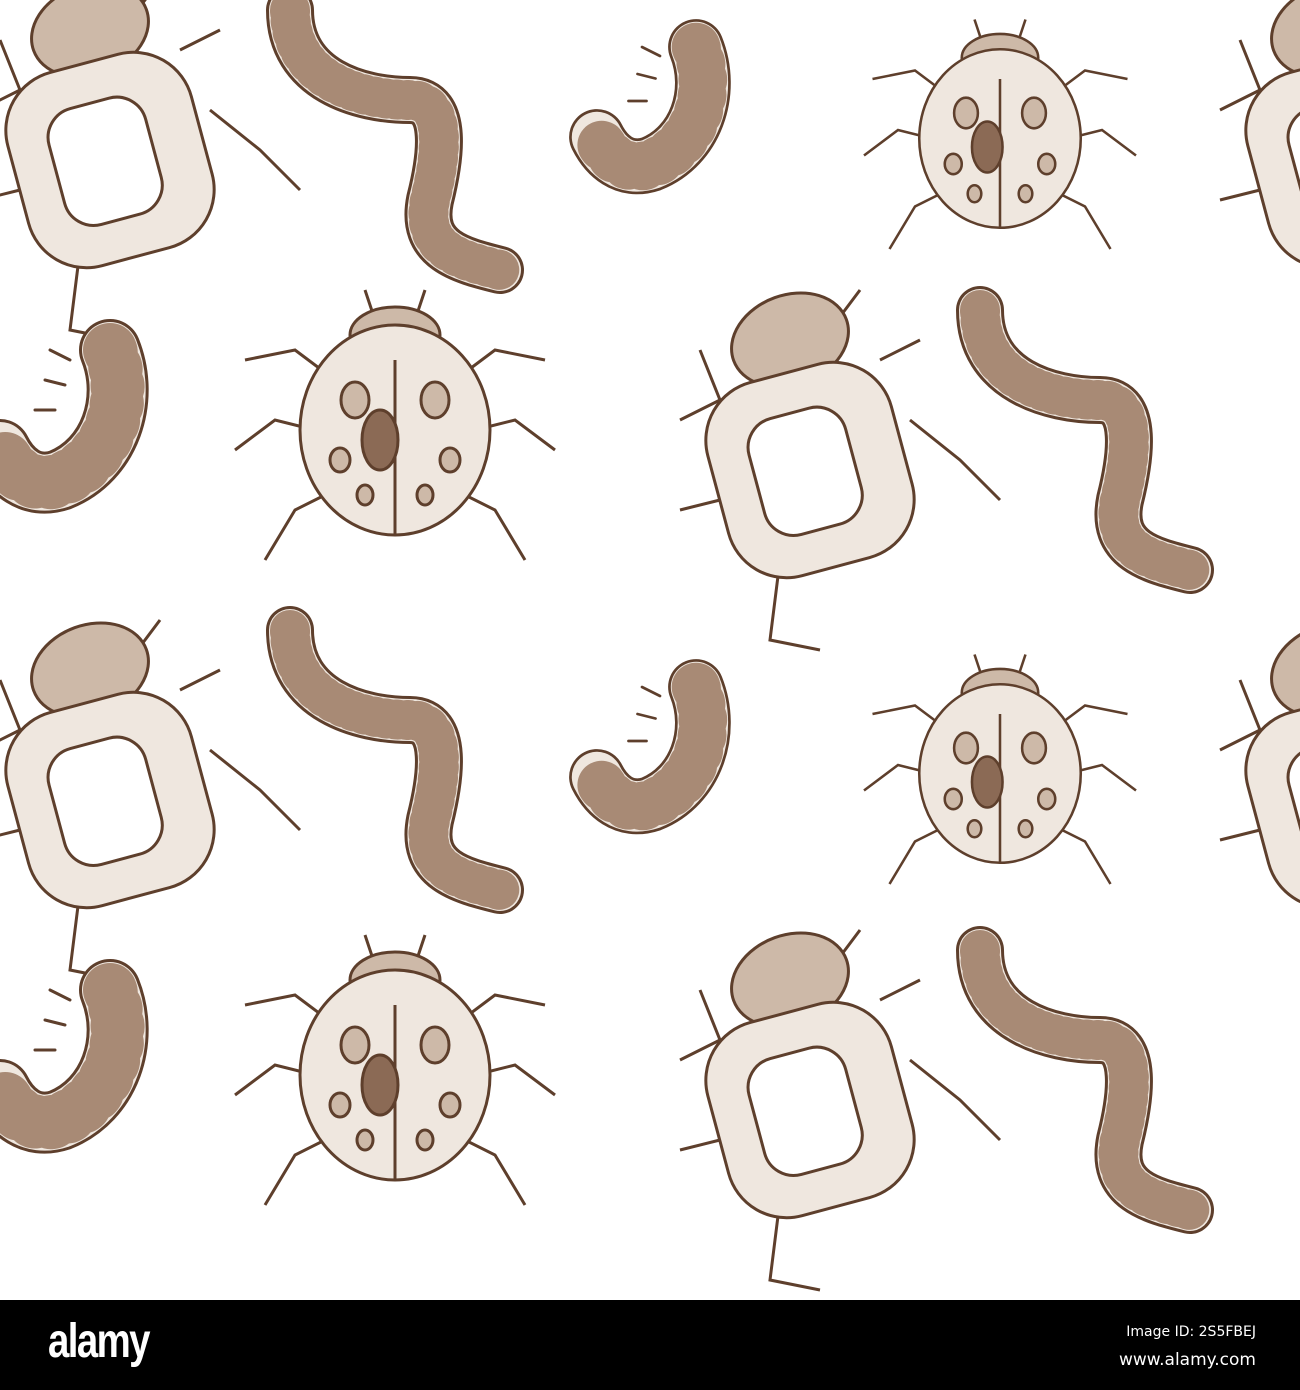 This screenshot has width=1300, height=1390. Describe the element at coordinates (650, 1345) in the screenshot. I see `watermark-bar: alamy Image ID: 2S5FBEJ www.alamy.com` at that location.